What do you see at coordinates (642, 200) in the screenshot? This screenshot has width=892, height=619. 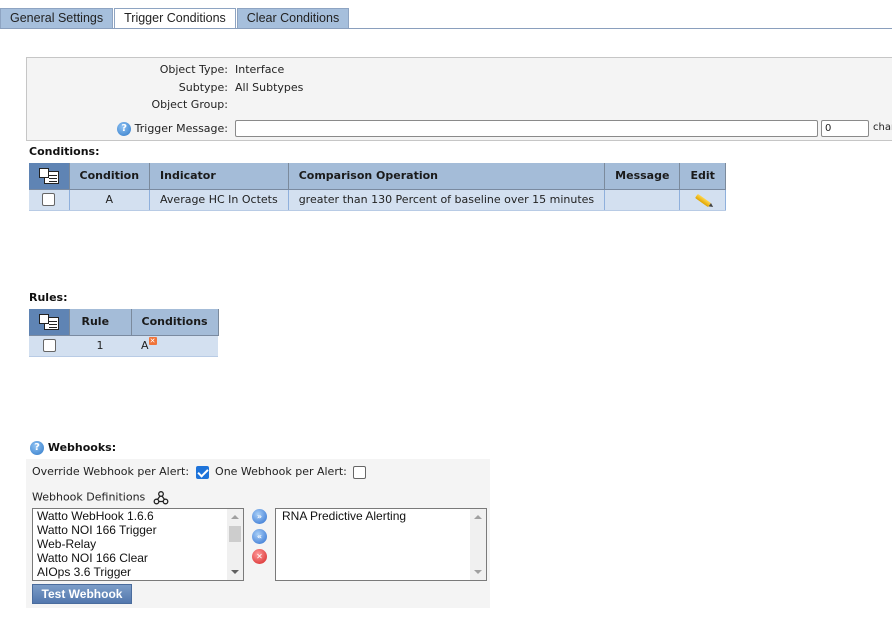 I see `message-cell` at bounding box center [642, 200].